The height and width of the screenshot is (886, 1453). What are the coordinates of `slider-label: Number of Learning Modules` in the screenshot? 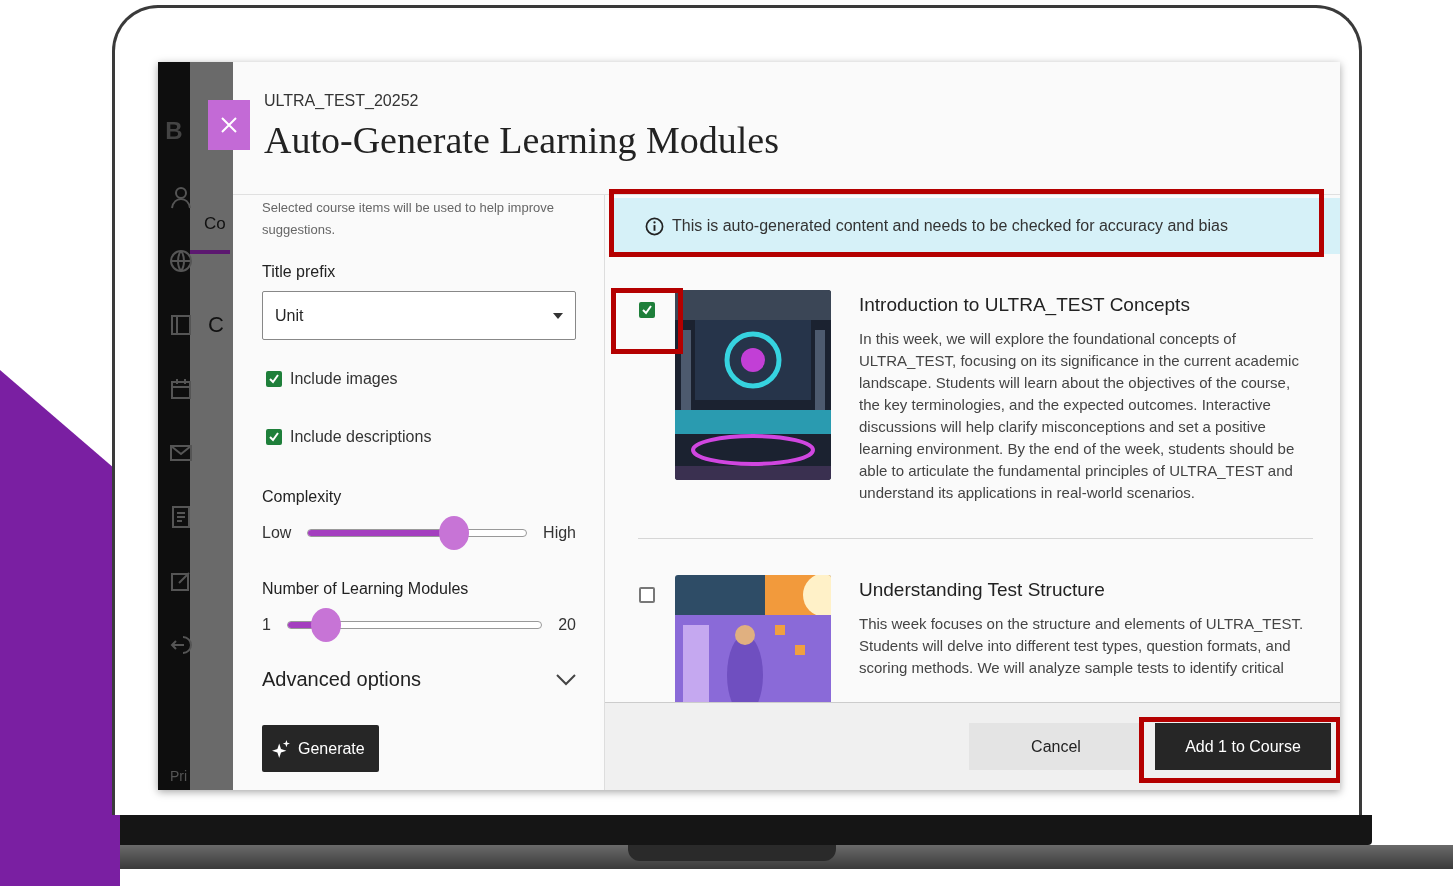 It's located at (366, 589).